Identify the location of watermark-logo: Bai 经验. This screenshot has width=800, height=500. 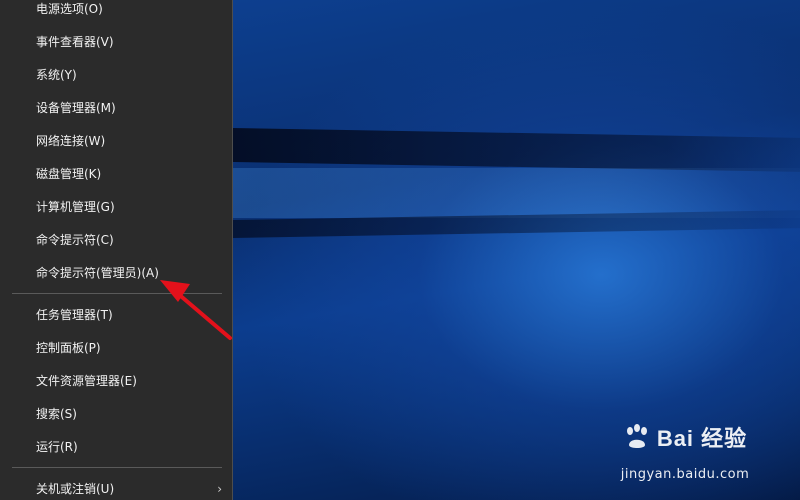
(685, 437).